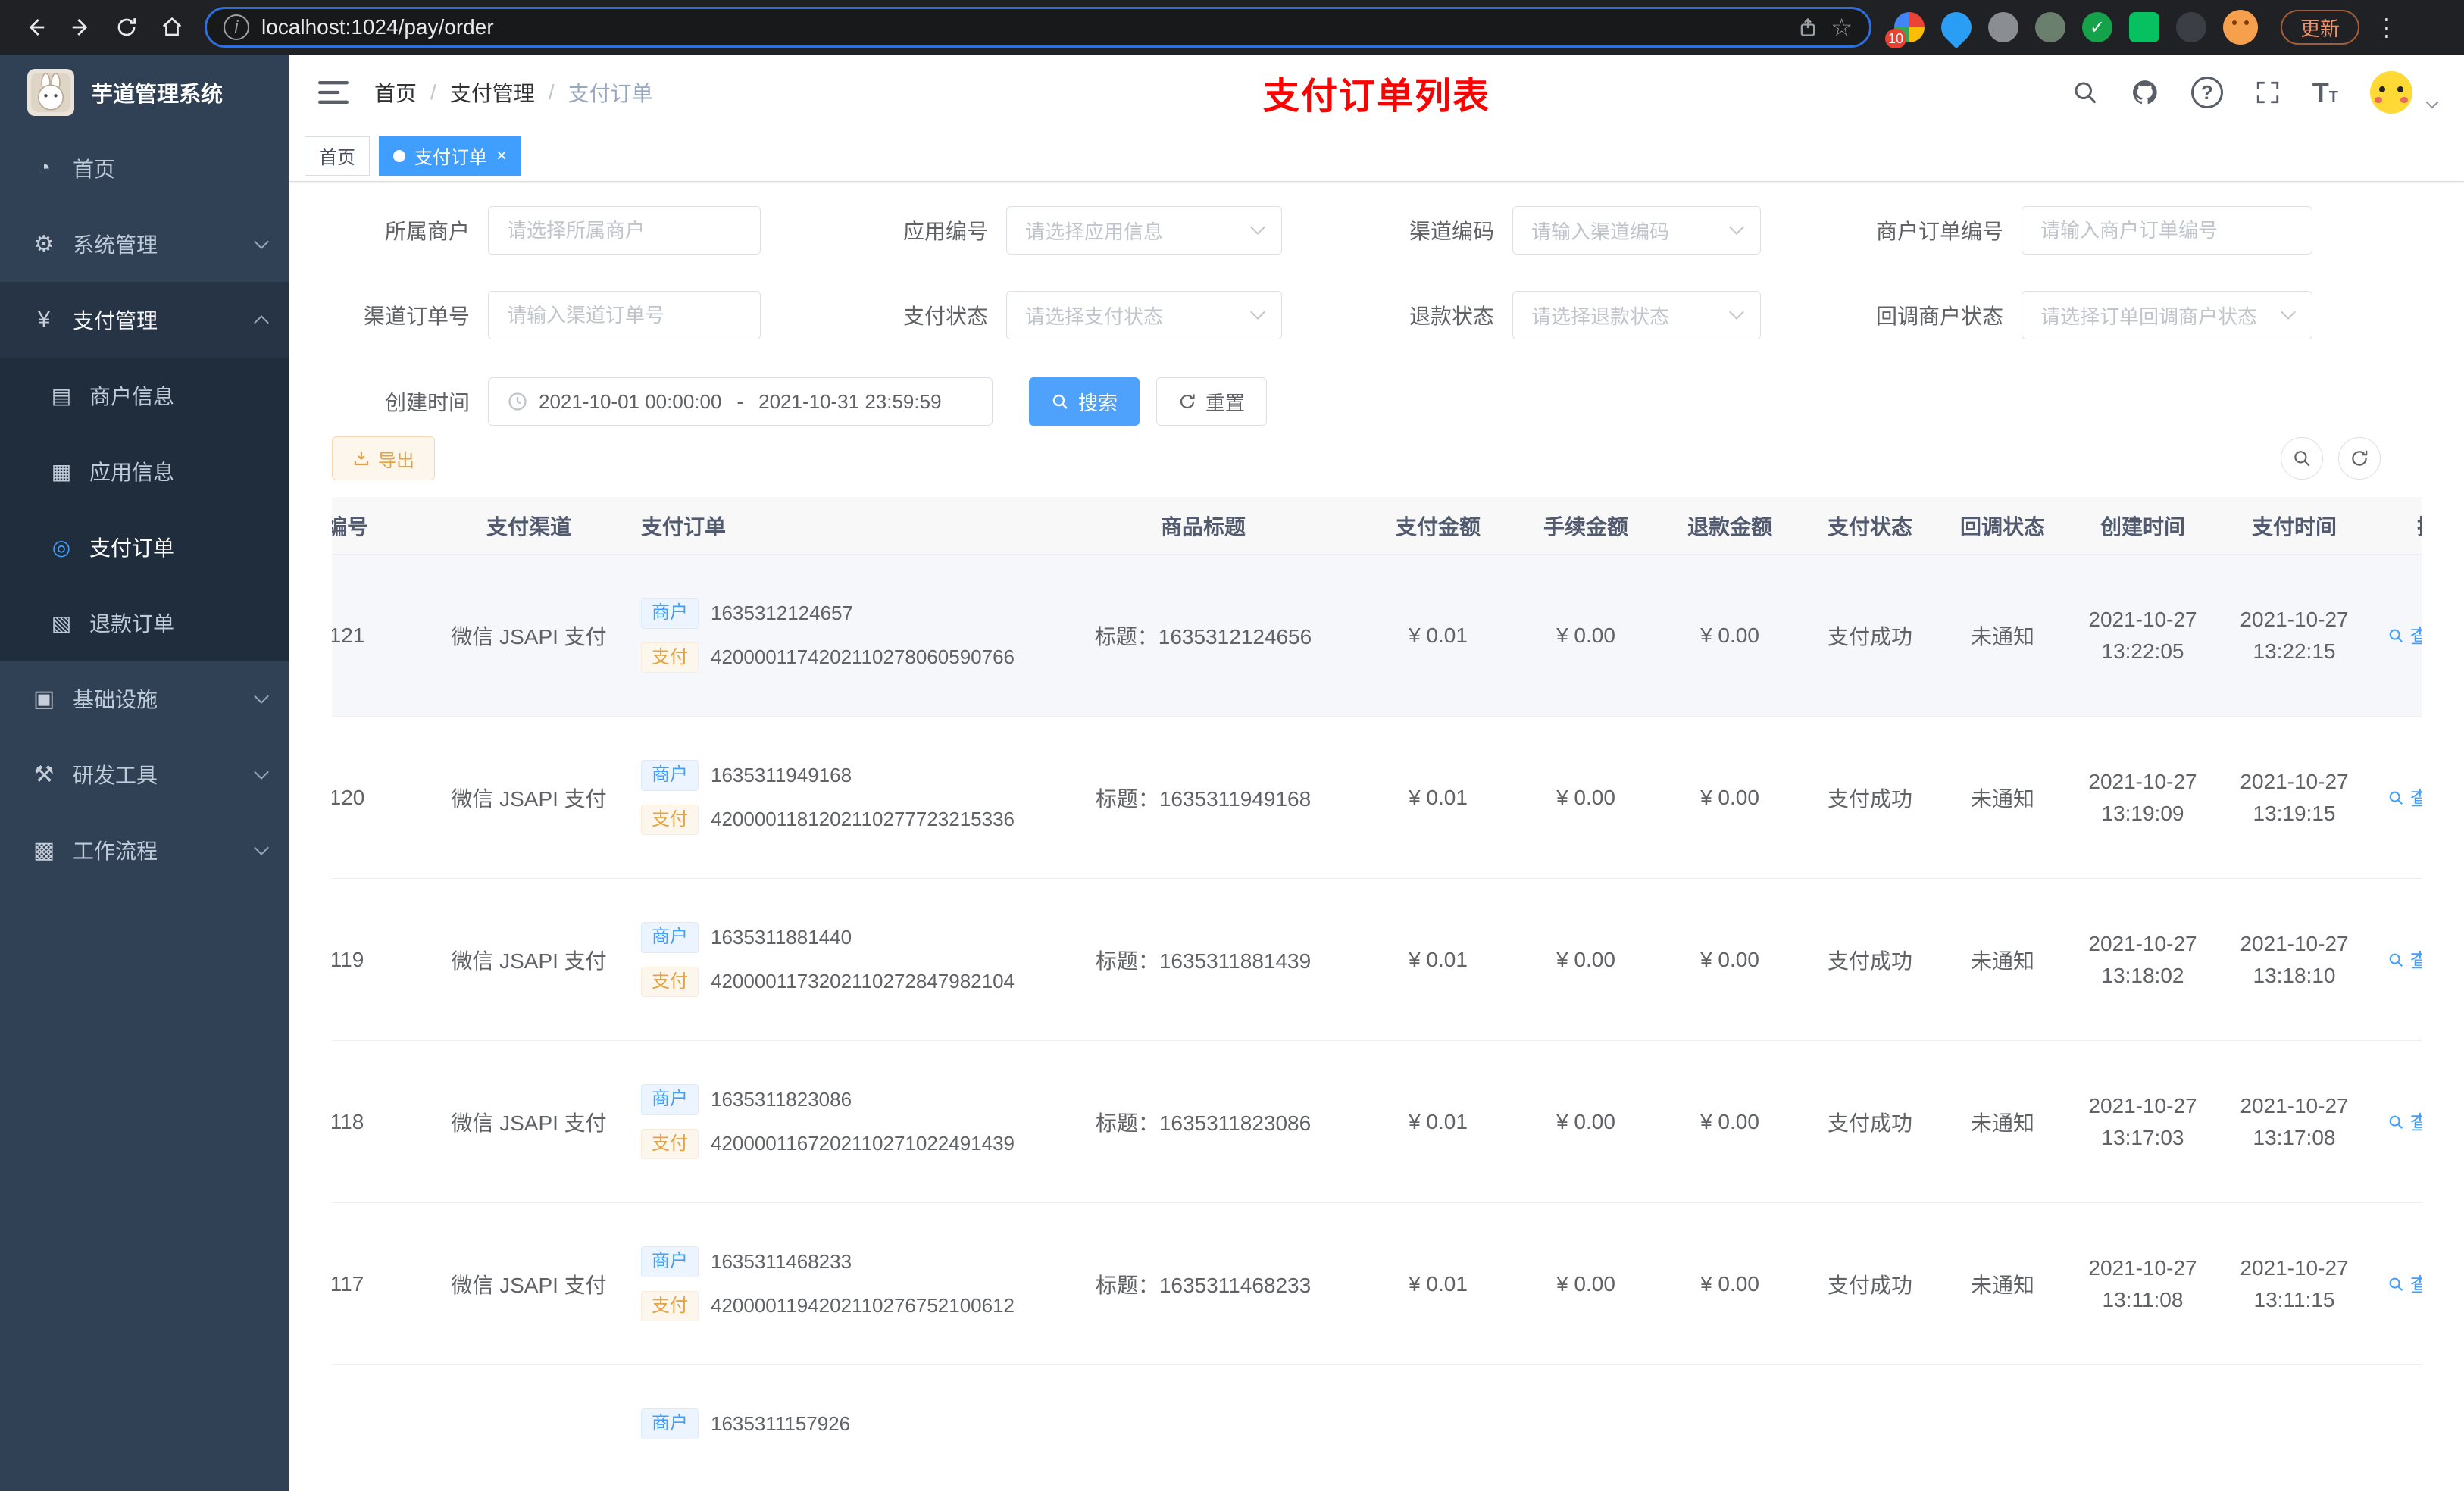  Describe the element at coordinates (2167, 230) in the screenshot. I see `merchant-order-no-input` at that location.